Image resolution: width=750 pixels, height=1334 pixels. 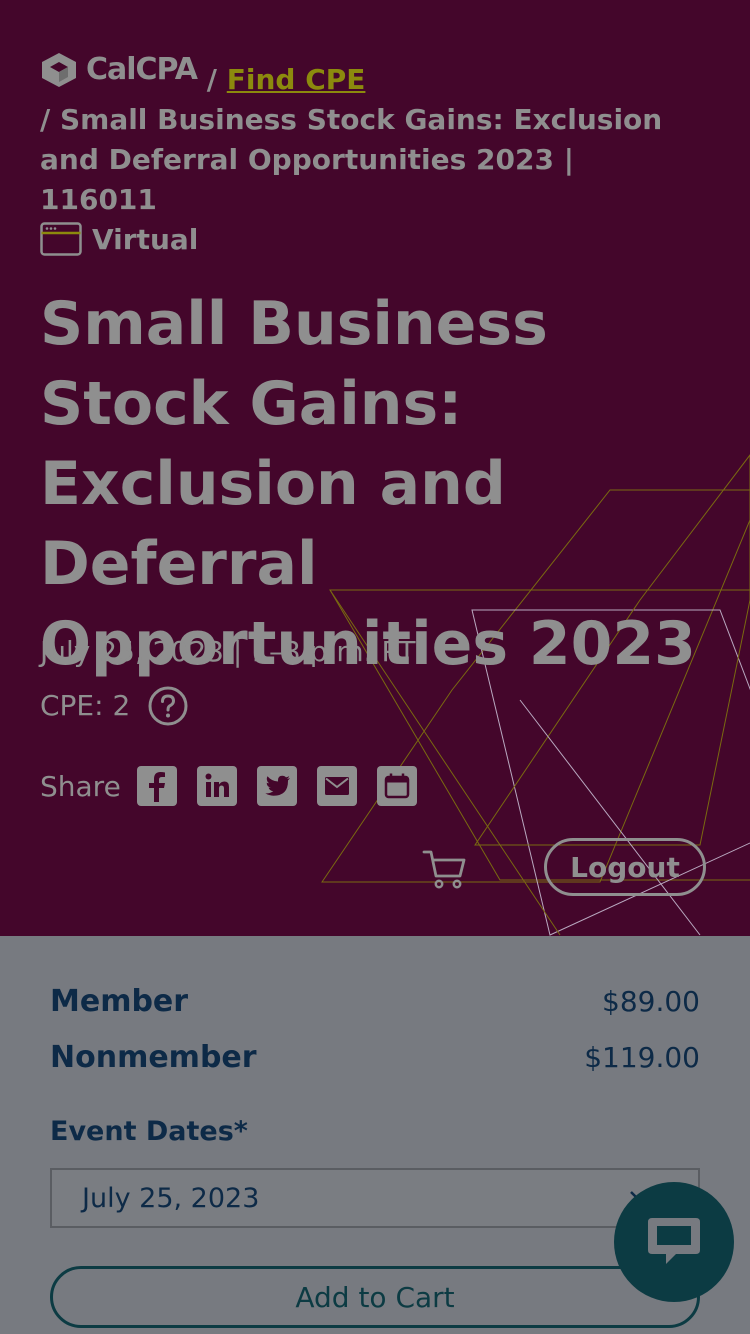 I want to click on member-price: $89.00, so click(x=651, y=1001).